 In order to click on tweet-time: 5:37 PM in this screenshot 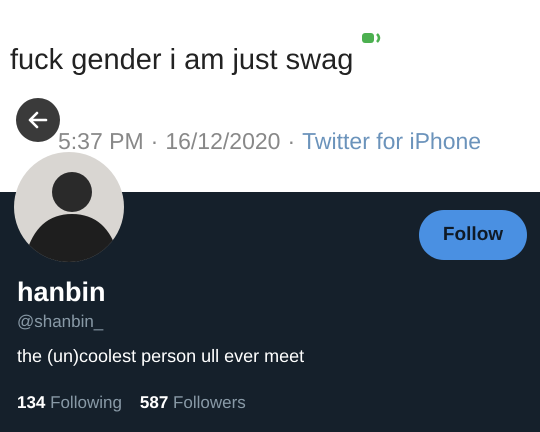, I will do `click(101, 141)`.